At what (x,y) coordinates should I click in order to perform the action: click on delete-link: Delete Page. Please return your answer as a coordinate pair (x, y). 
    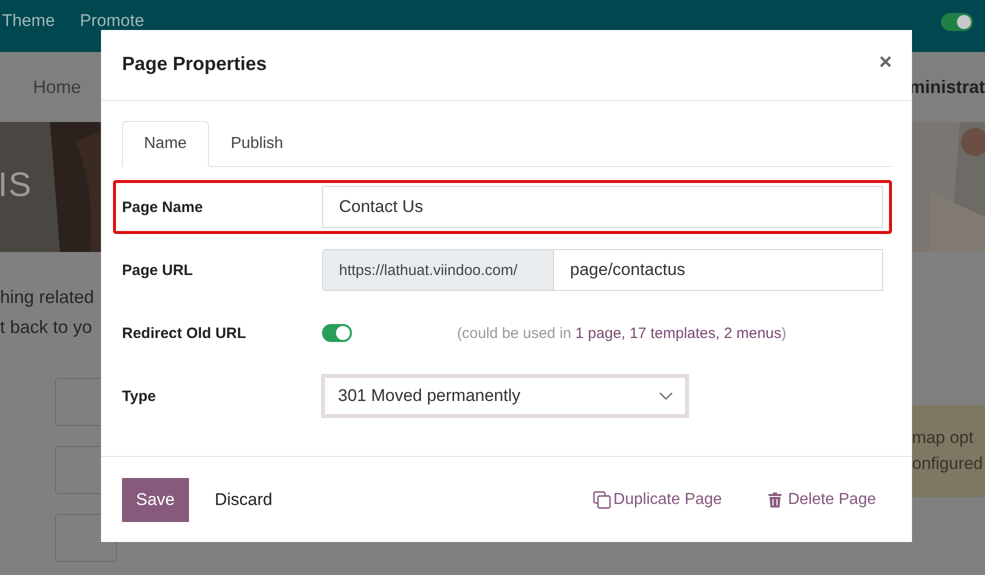
    Looking at the image, I should click on (822, 499).